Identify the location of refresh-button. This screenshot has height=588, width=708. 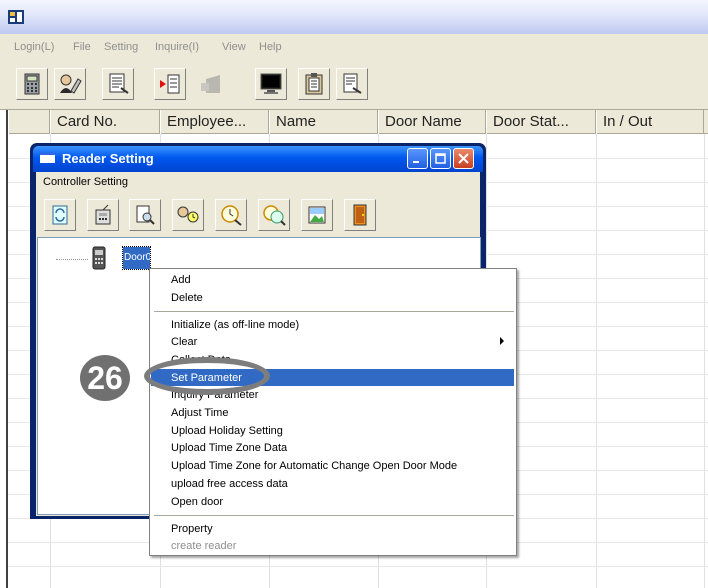
(60, 215).